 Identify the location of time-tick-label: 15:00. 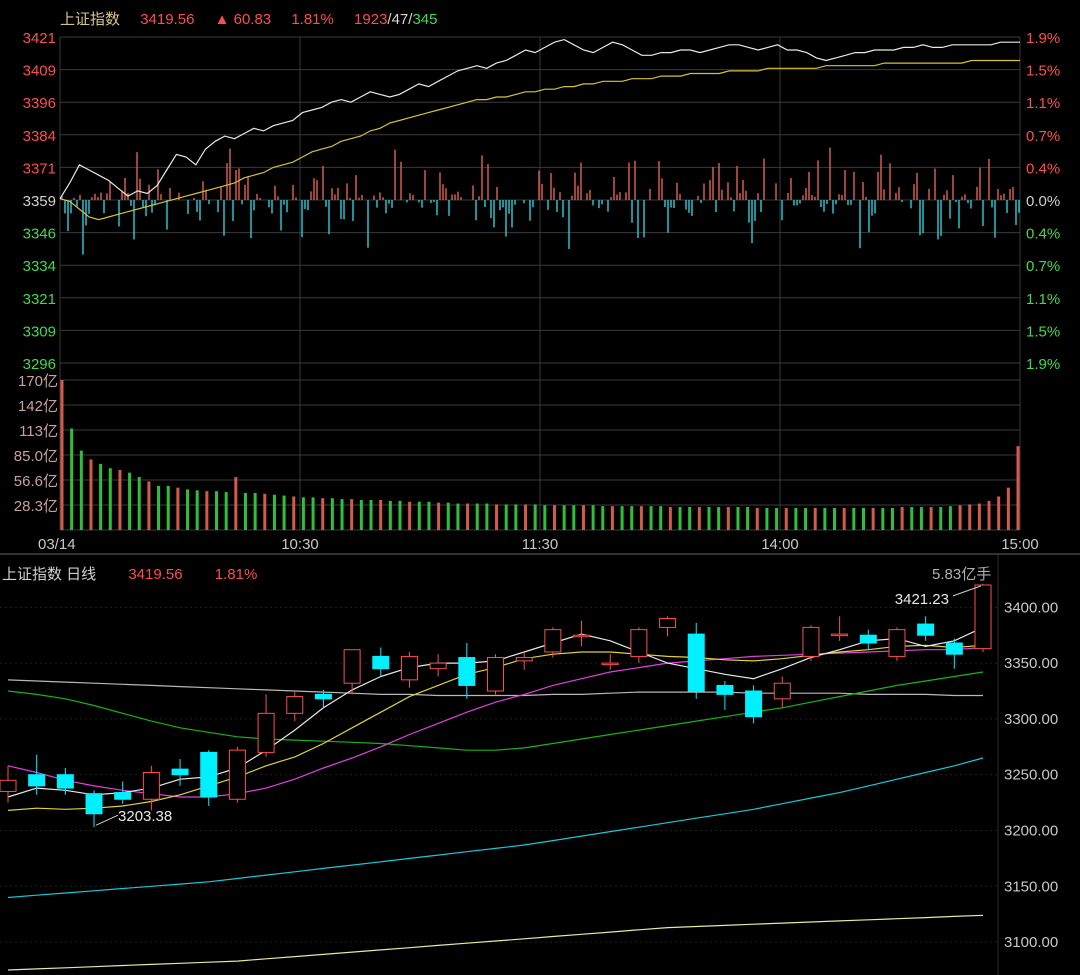
(1020, 544).